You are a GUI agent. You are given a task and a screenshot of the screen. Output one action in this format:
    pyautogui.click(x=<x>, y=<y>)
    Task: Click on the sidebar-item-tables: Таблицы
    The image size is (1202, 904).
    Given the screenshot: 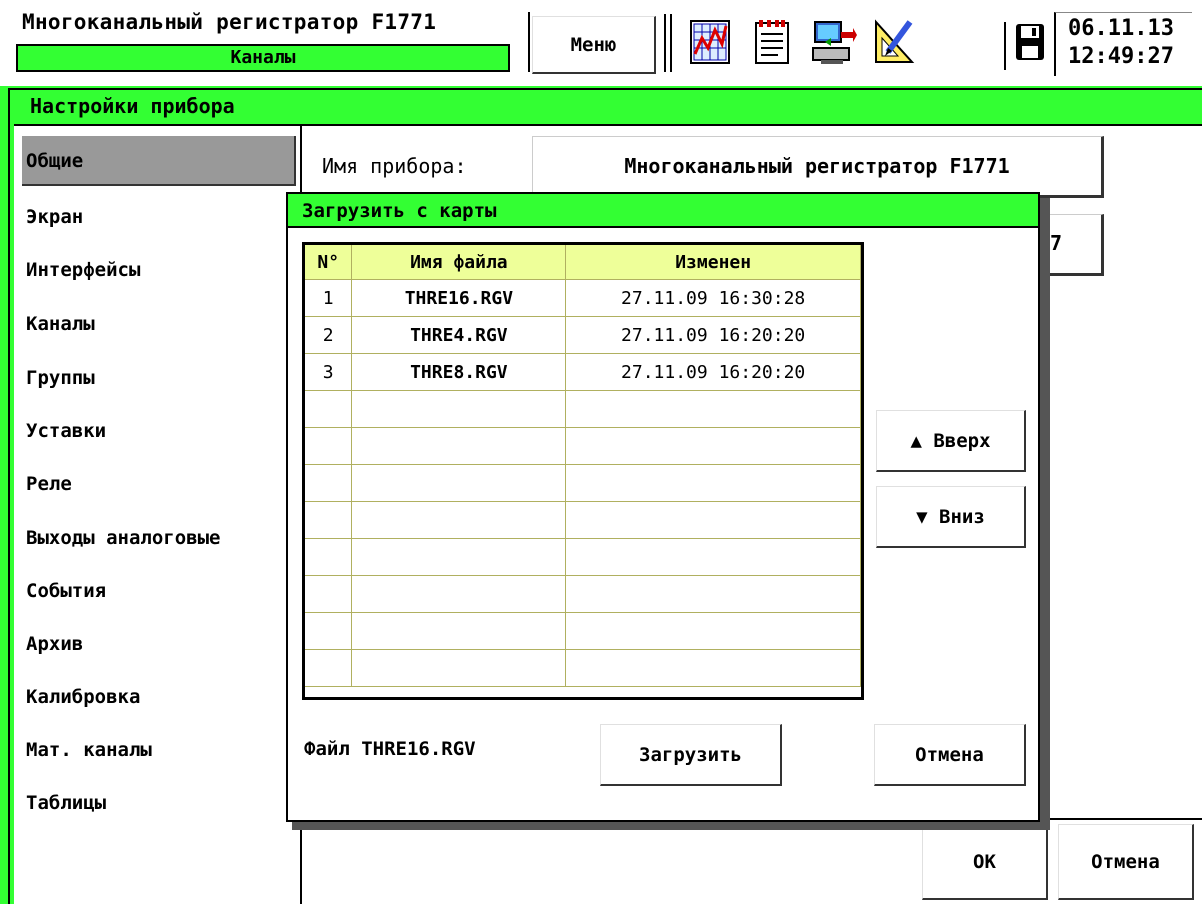 What is the action you would take?
    pyautogui.click(x=159, y=803)
    